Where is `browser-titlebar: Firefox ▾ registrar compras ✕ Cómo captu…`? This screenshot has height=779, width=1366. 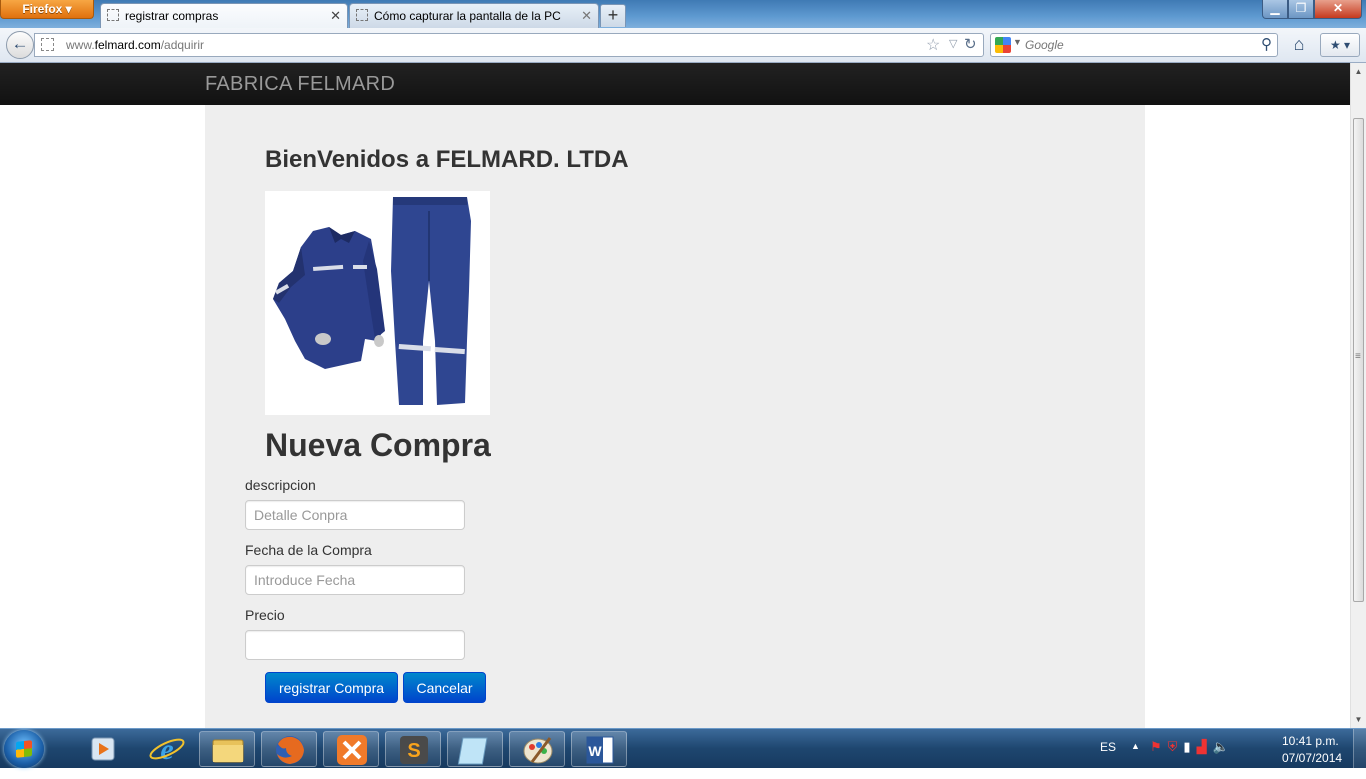
browser-titlebar: Firefox ▾ registrar compras ✕ Cómo captu… is located at coordinates (683, 14).